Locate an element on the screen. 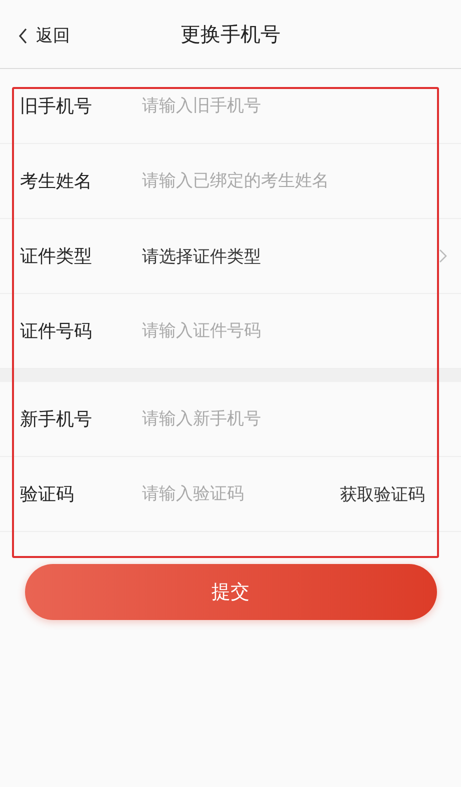  back-button: 返回 is located at coordinates (44, 35).